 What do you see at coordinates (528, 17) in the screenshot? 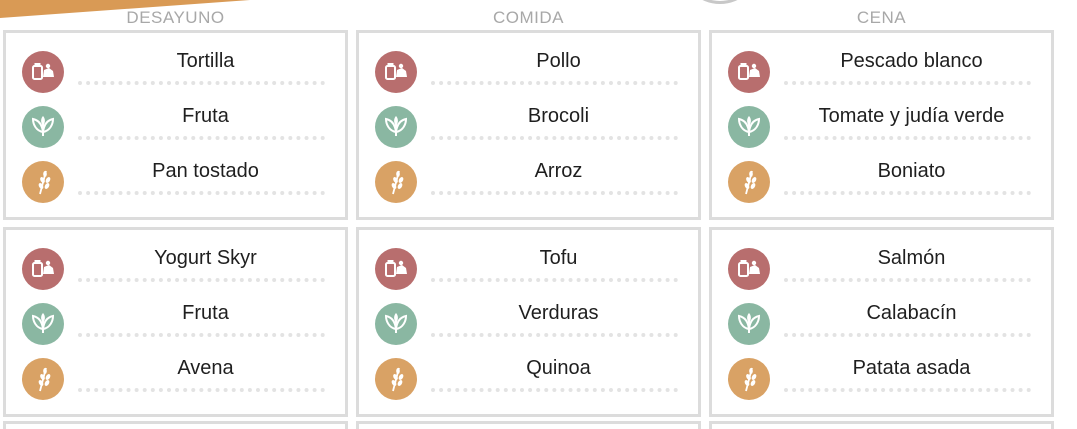
I see `column-header-comida: COMIDA` at bounding box center [528, 17].